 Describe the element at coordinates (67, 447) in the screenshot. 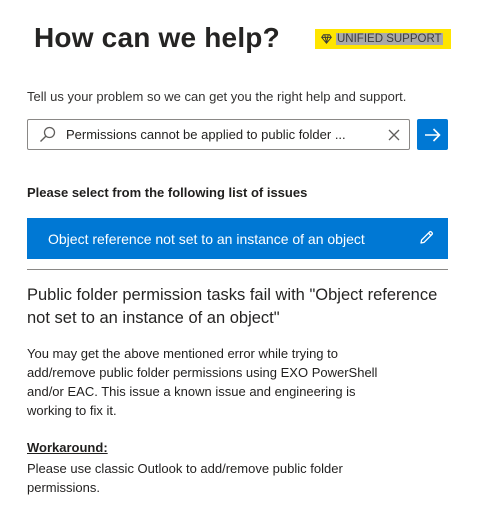

I see `workaround-label: Workaround:` at that location.